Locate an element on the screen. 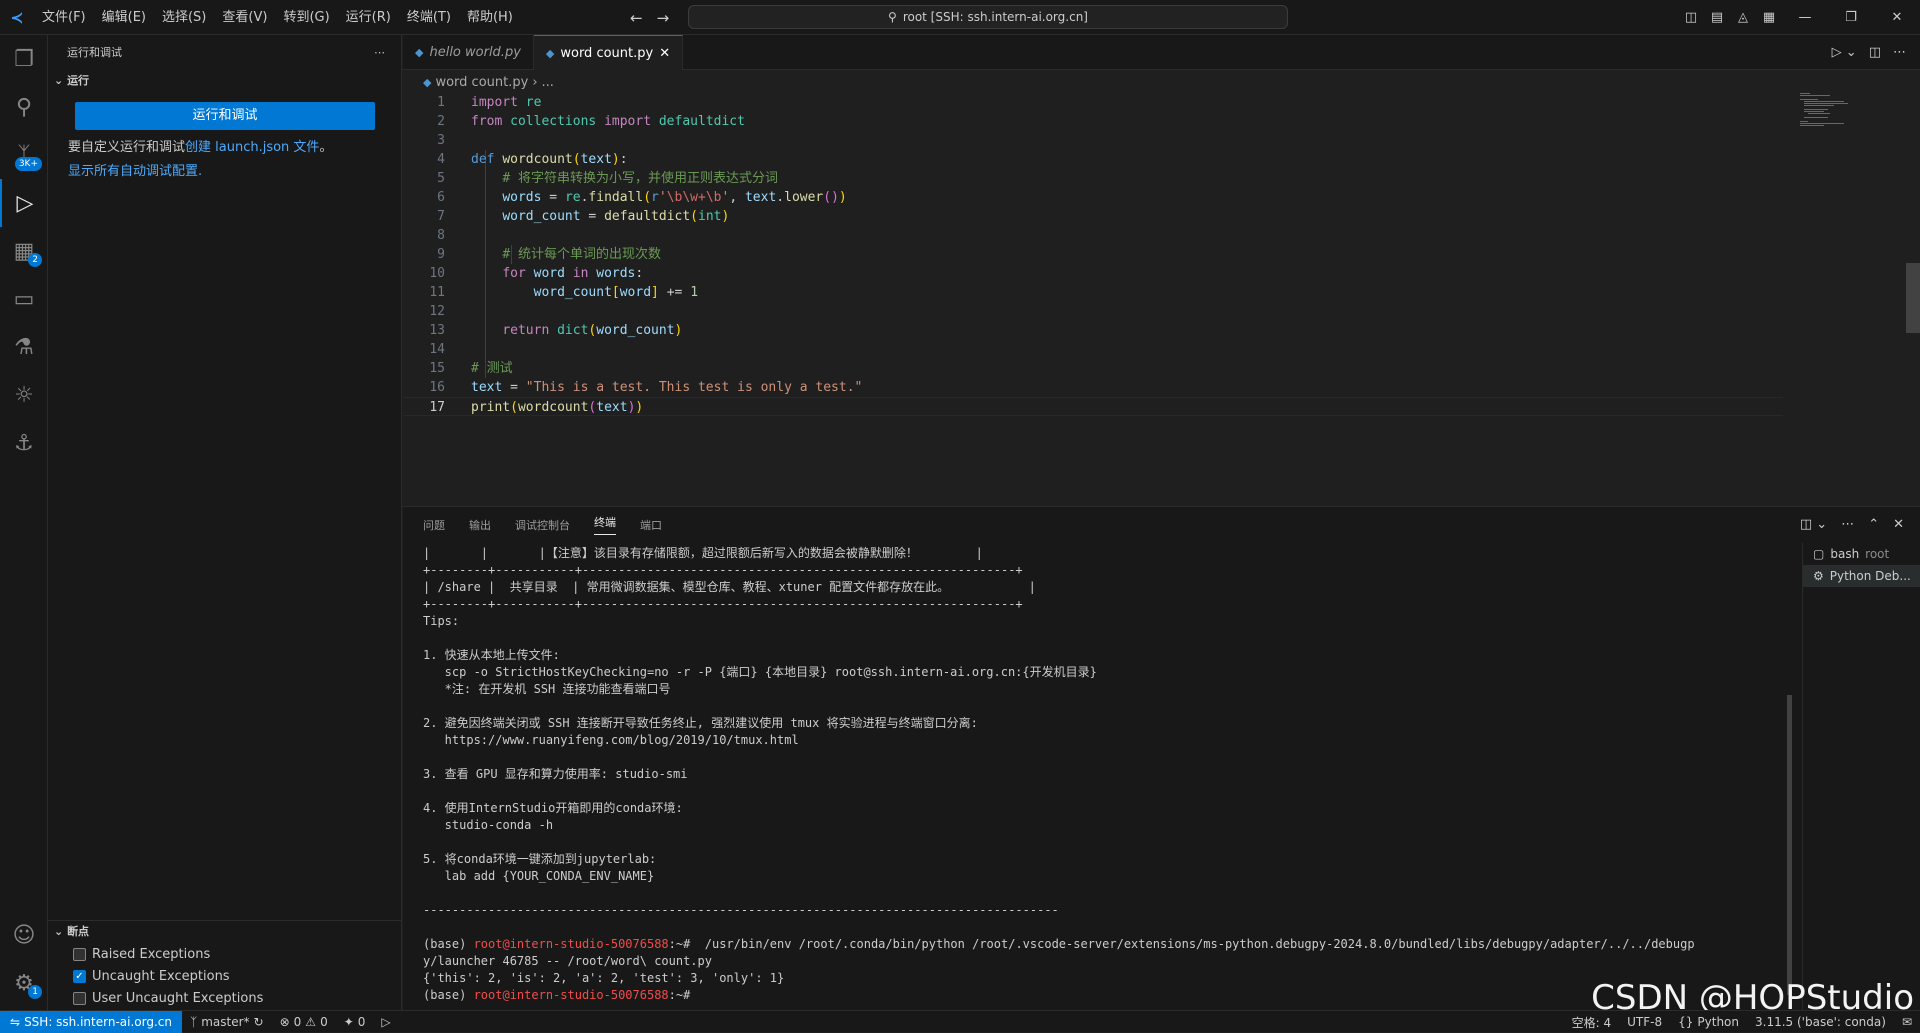  menu-terminal: 终端(T) is located at coordinates (429, 17).